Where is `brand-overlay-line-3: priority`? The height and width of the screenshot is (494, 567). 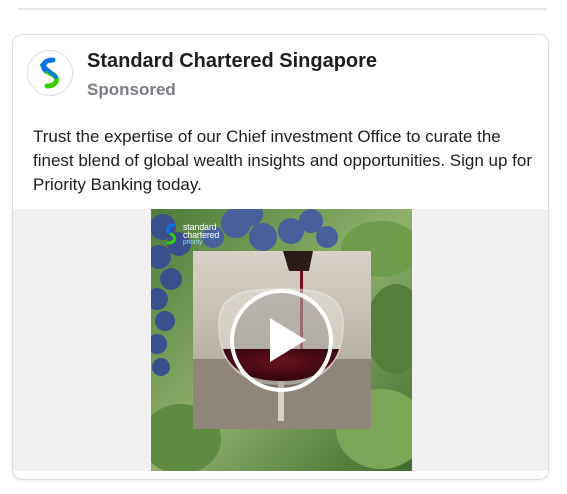
brand-overlay-line-3: priority is located at coordinates (193, 242).